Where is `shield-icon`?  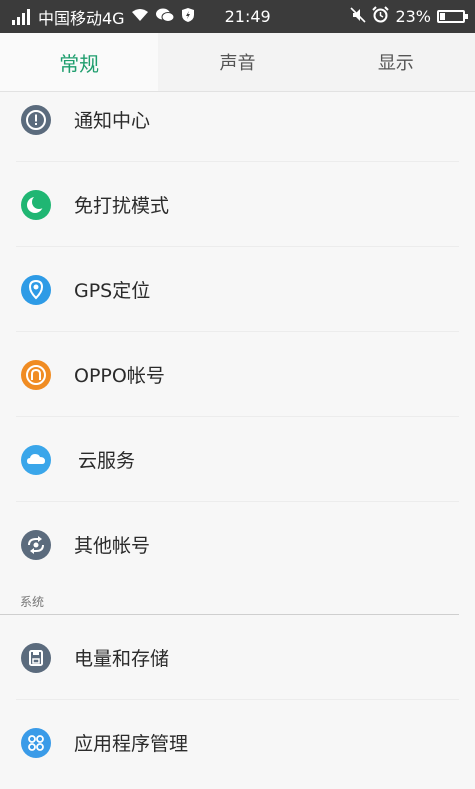
shield-icon is located at coordinates (188, 17).